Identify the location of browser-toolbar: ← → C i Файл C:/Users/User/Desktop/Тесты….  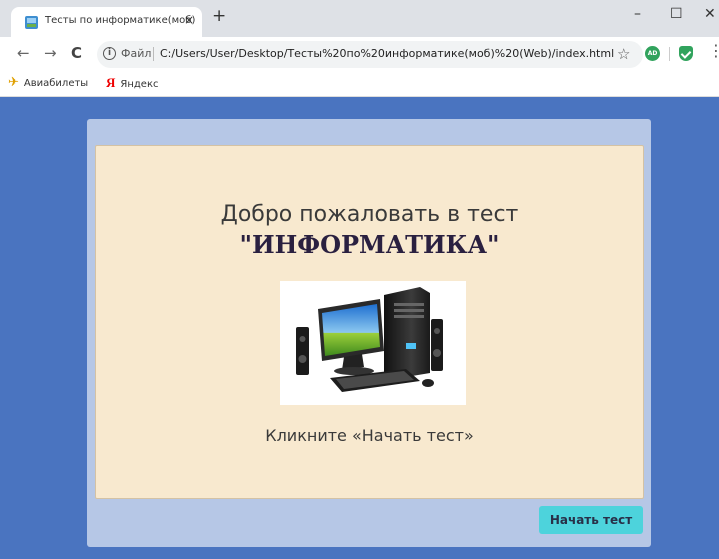
(359, 54).